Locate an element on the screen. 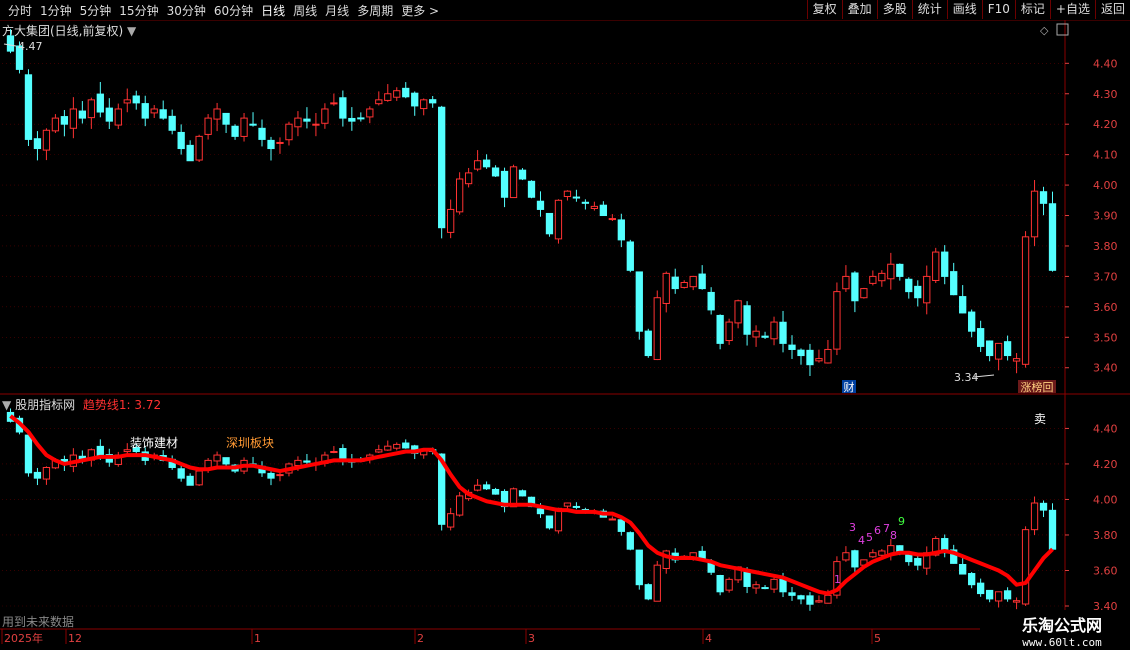 The width and height of the screenshot is (1130, 650). sector-label-1: 装饰建材 is located at coordinates (154, 443).